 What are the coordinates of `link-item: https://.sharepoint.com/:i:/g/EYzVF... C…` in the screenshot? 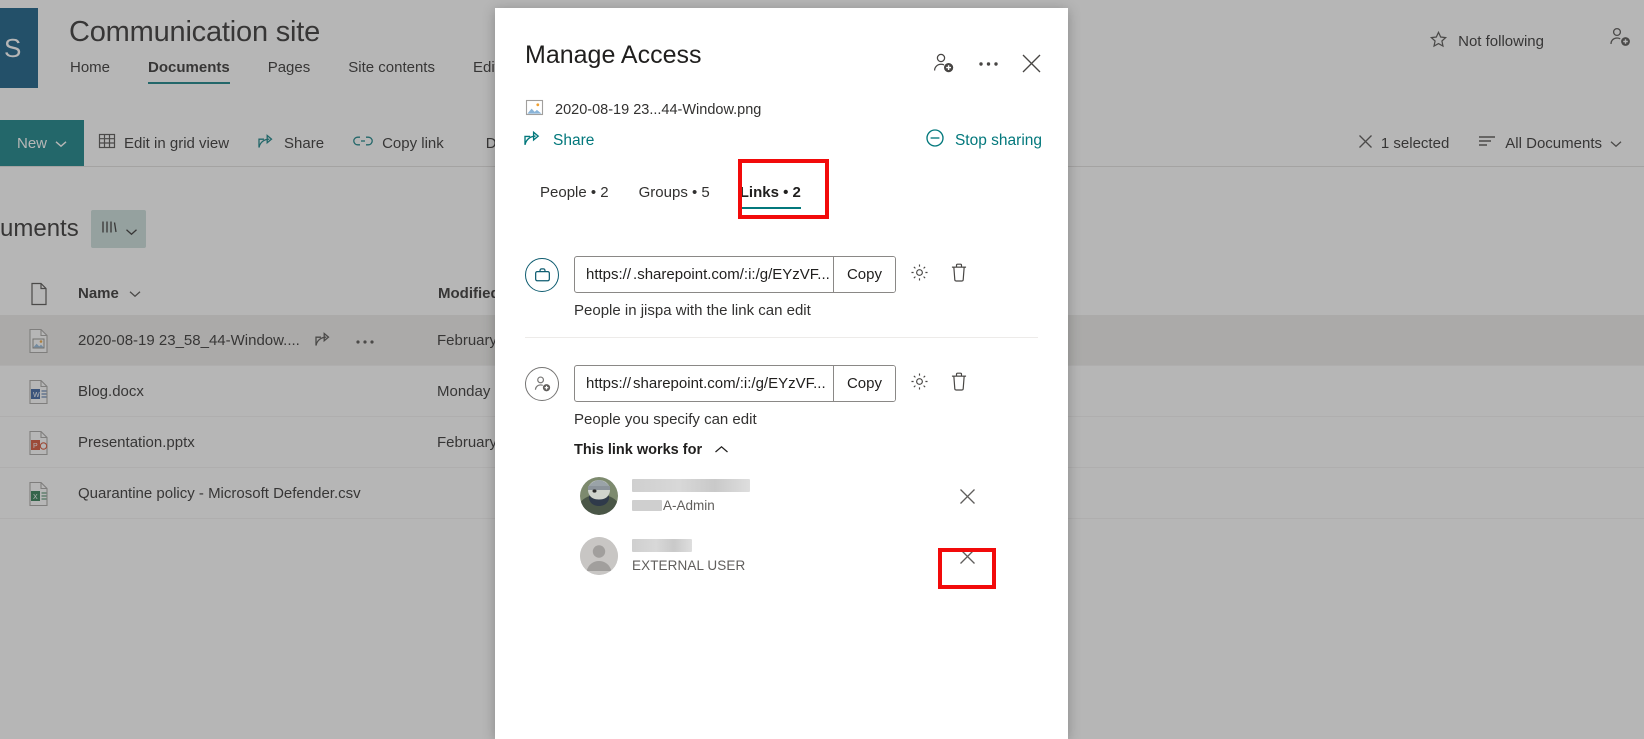 It's located at (781, 297).